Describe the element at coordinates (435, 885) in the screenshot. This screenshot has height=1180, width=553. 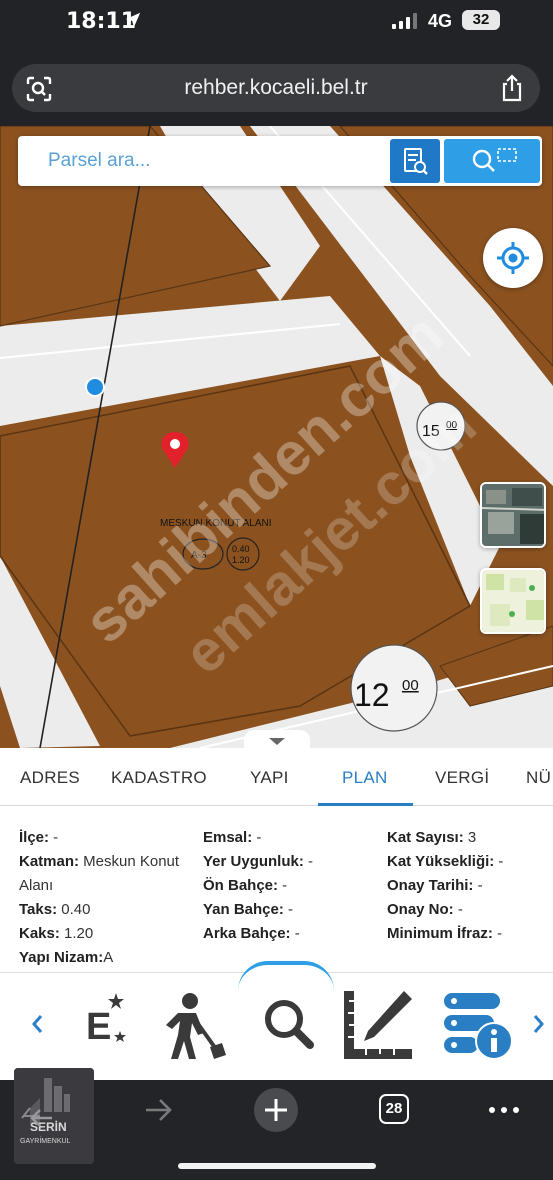
I see `onay-tarihi-row: Onay Tarihi: -` at that location.